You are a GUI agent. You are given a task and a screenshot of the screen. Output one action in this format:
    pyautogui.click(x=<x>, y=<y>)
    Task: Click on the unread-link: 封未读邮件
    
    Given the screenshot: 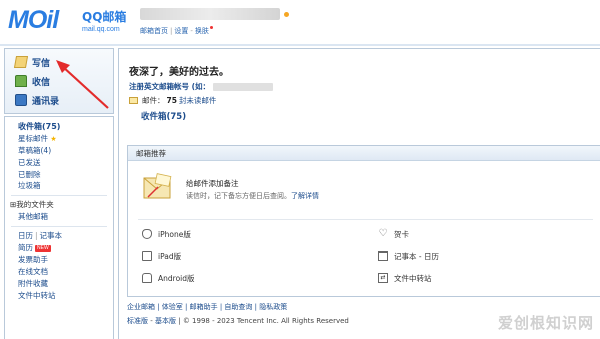 What is the action you would take?
    pyautogui.click(x=198, y=100)
    